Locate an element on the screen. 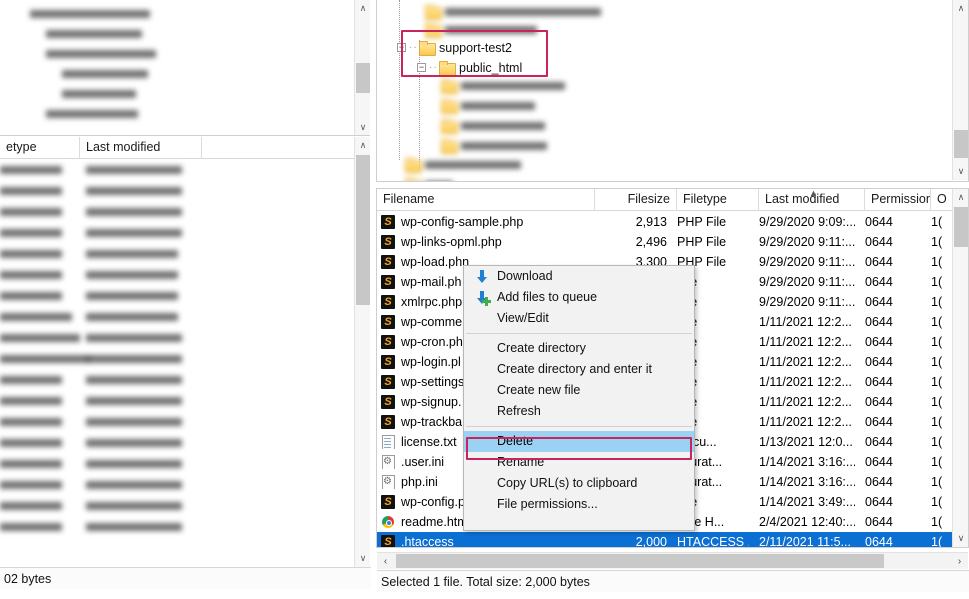 This screenshot has width=969, height=599. local-tree-scrollbar: ∧ ∨ is located at coordinates (362, 67).